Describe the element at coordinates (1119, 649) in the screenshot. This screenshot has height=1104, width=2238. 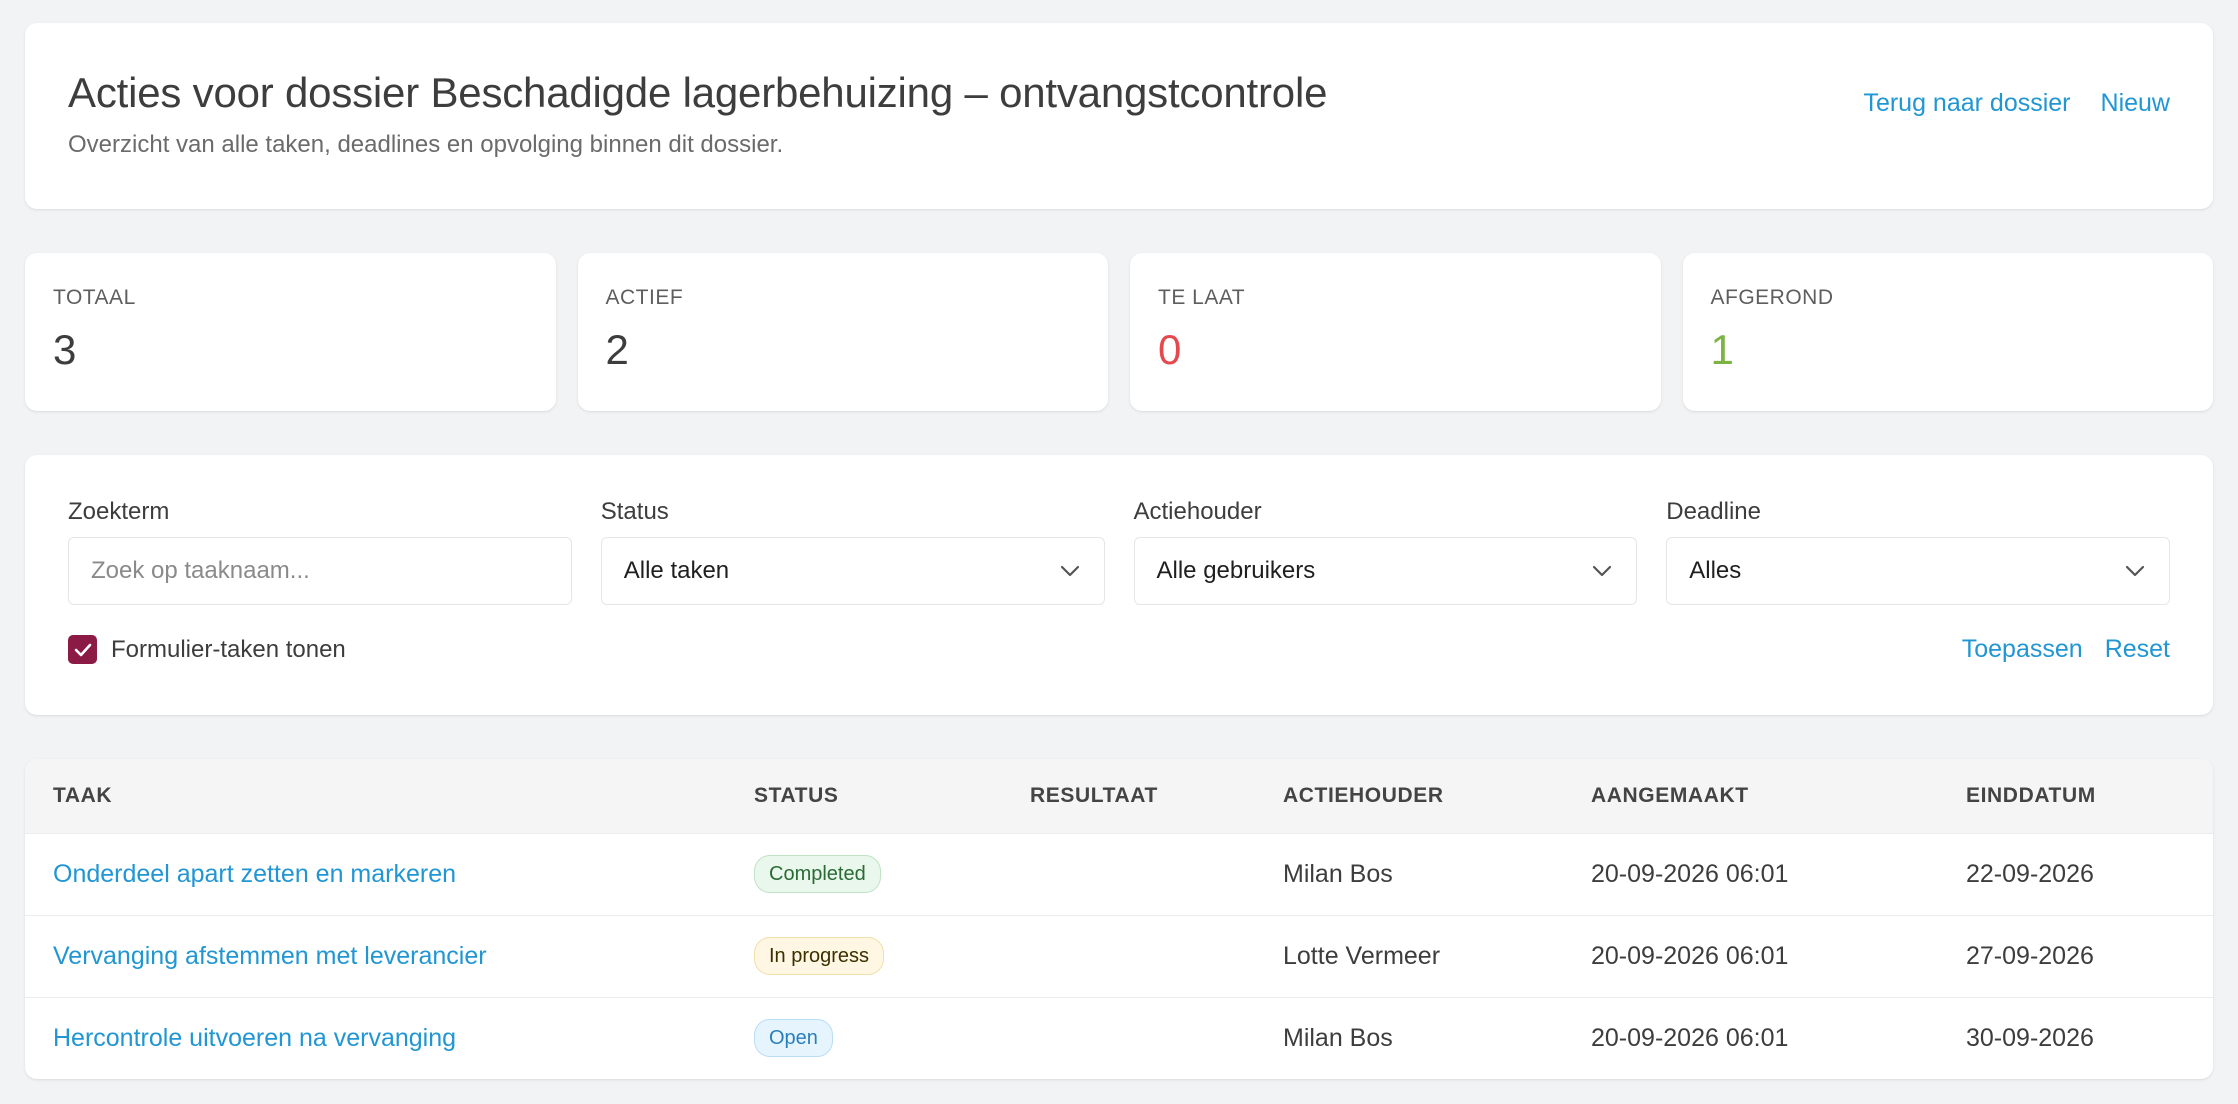
I see `filter-bottom-row: Formulier-taken tonen Toepassen Reset` at that location.